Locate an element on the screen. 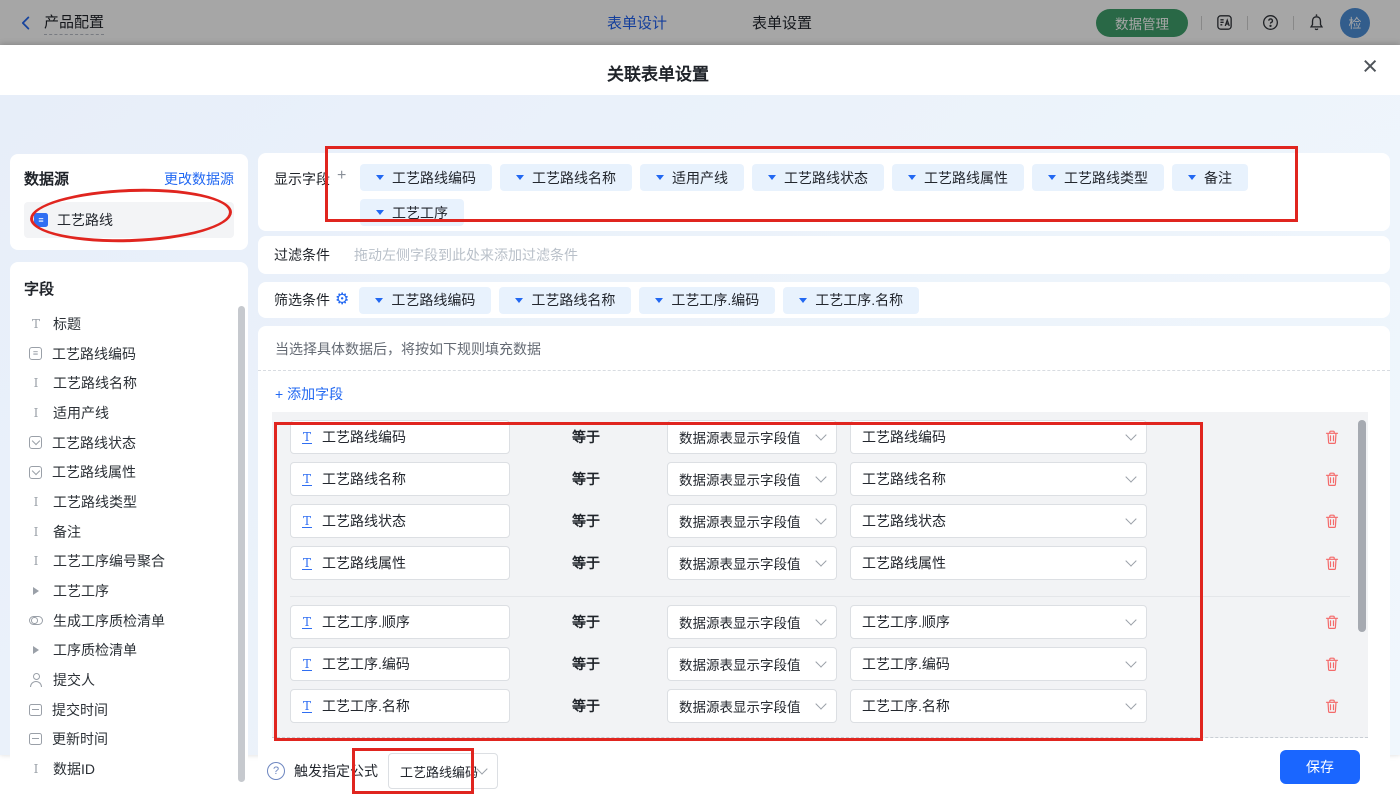  field-list-item-label: 工艺路线名称 is located at coordinates (95, 383).